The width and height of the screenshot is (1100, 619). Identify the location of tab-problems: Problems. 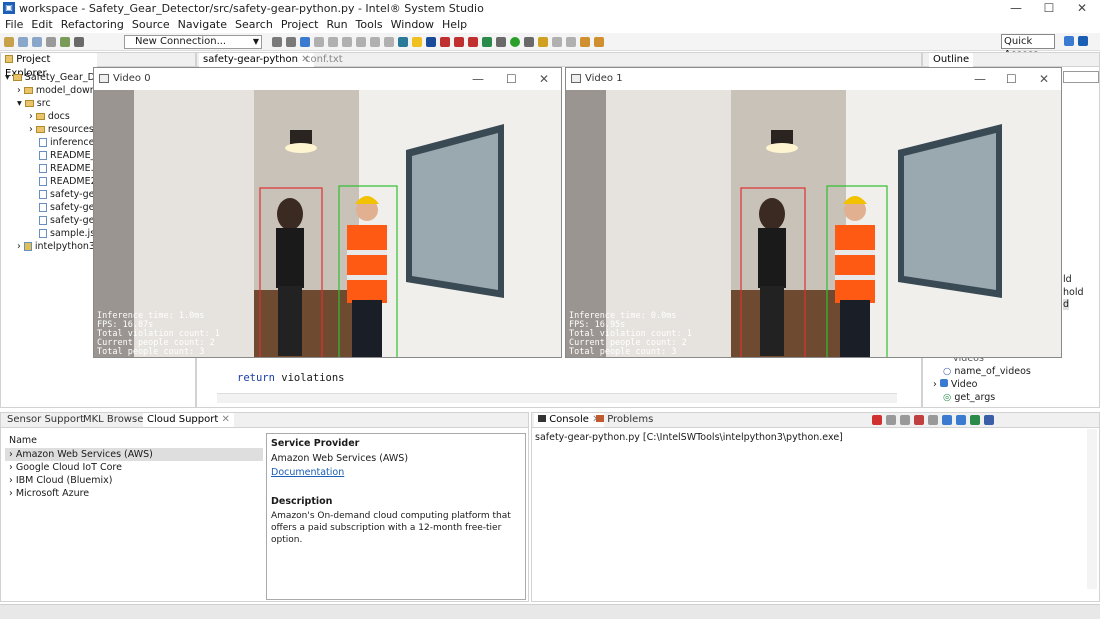
(624, 420).